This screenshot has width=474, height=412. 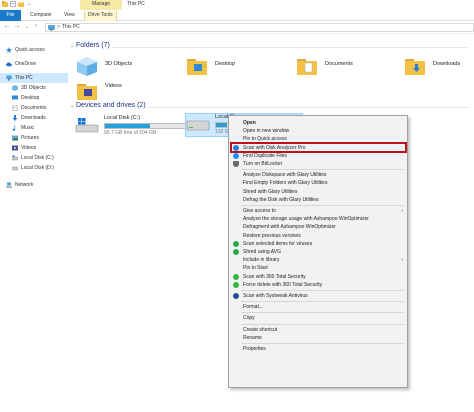 What do you see at coordinates (101, 5) in the screenshot?
I see `manage-tab: Manage` at bounding box center [101, 5].